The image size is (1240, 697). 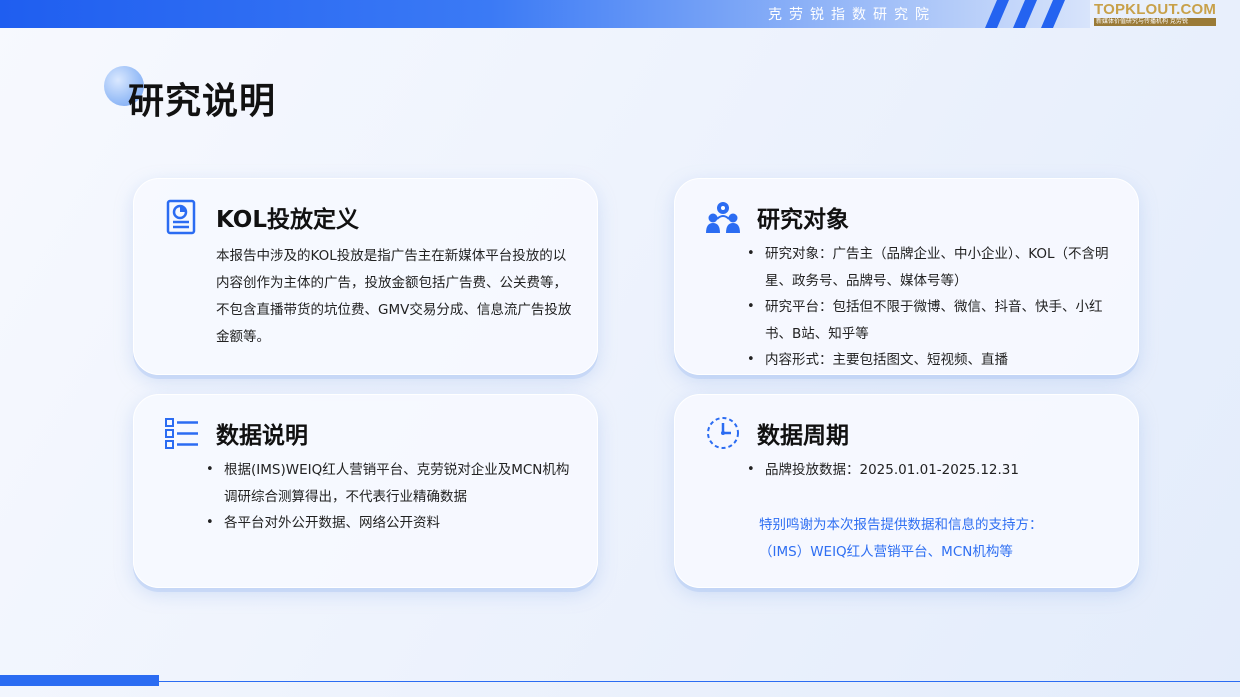 I want to click on acknowledgement-line: 特别鸣谢为本次报告提供数据和信息的支持方：, so click(x=901, y=525).